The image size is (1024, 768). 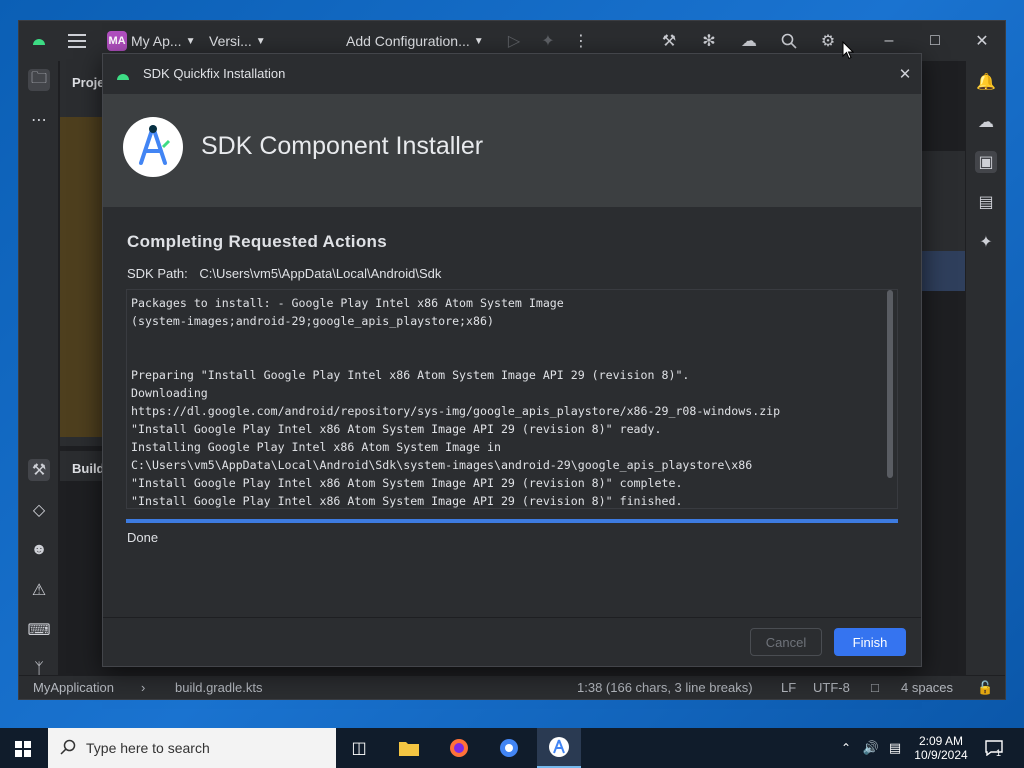 I want to click on debug-icon: ✦, so click(x=548, y=41).